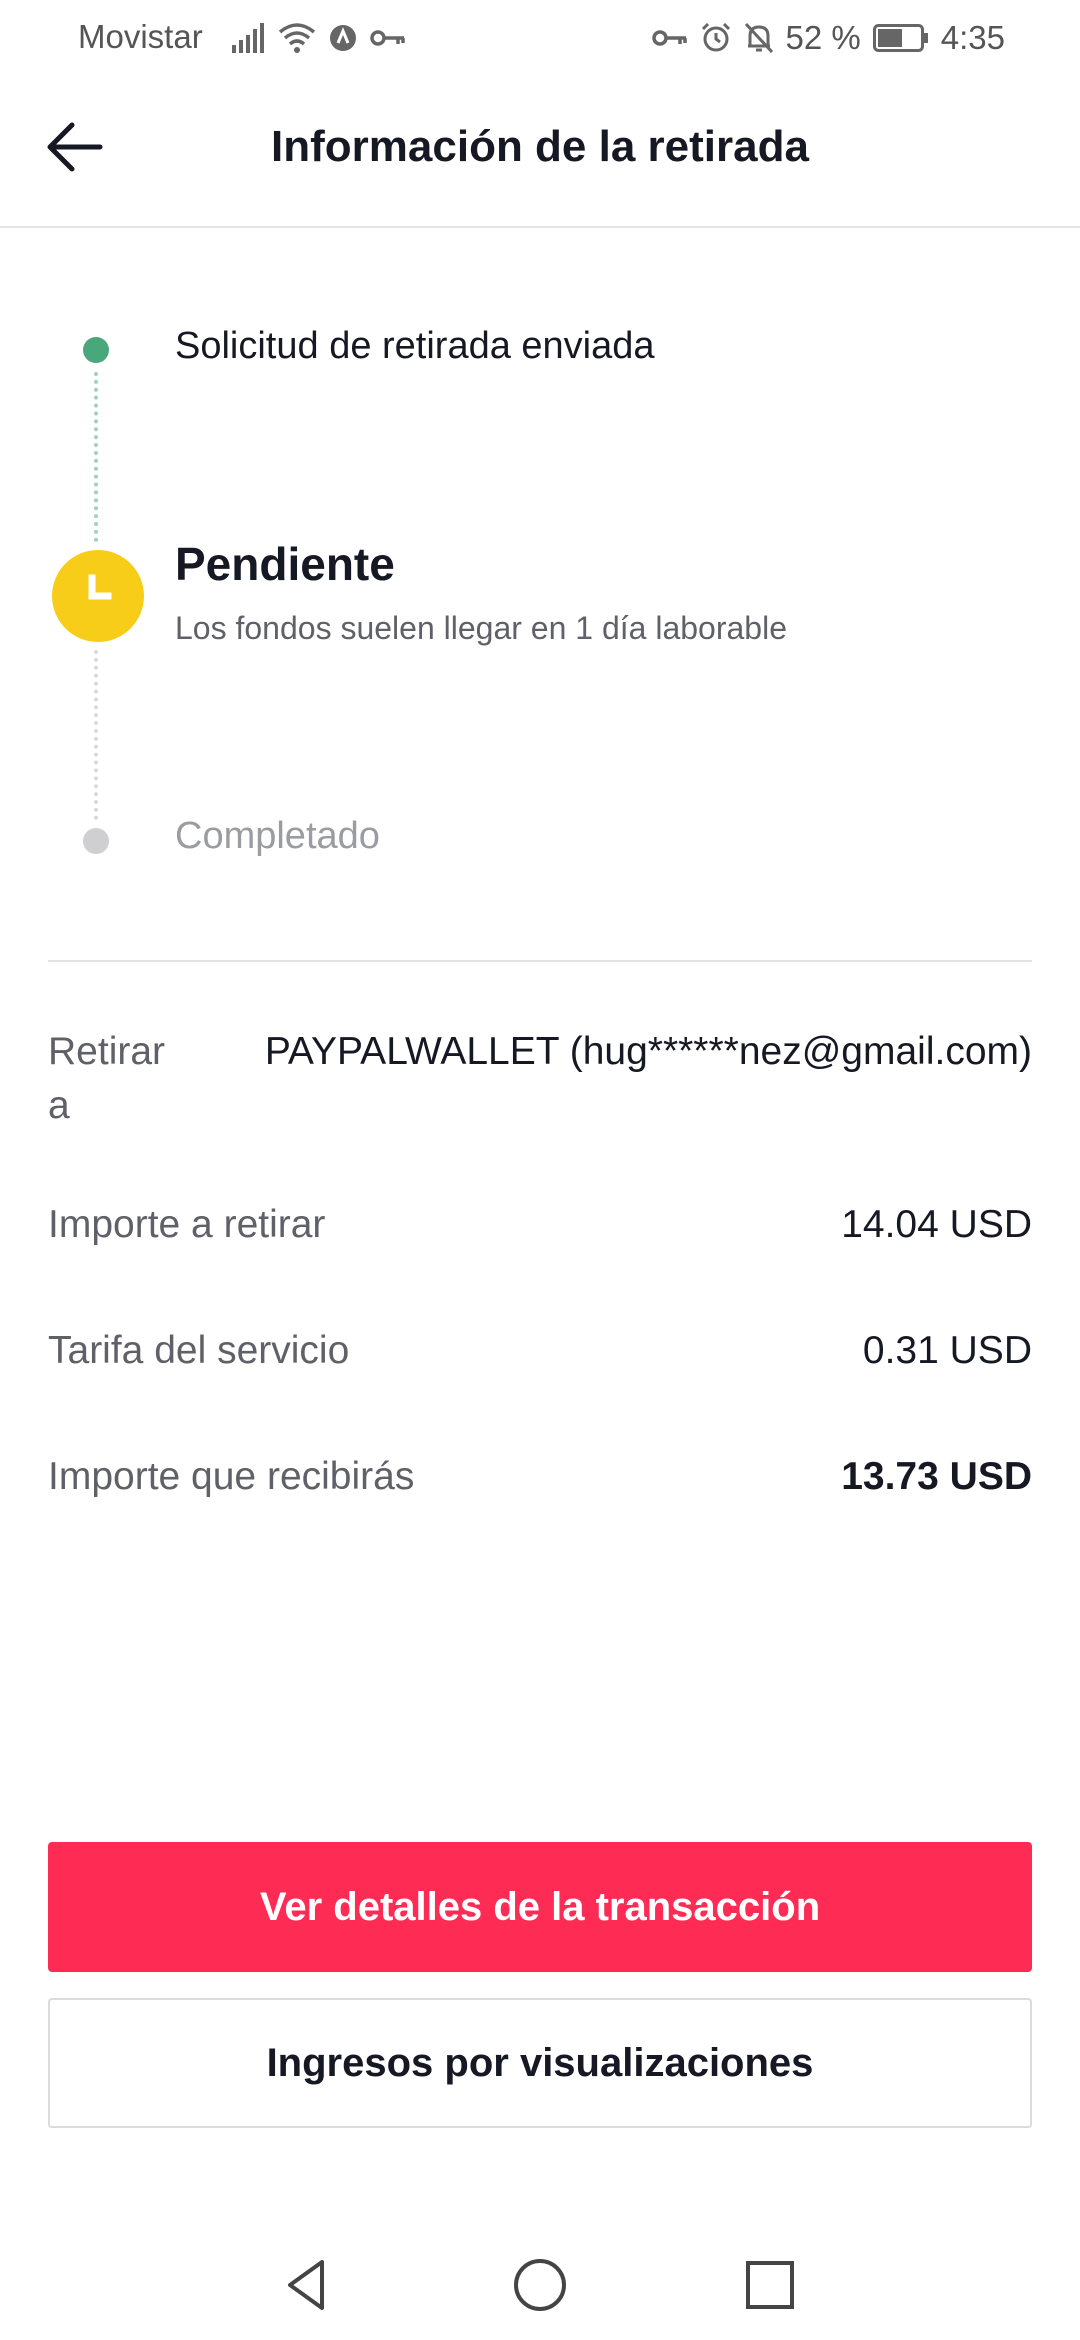 This screenshot has height=2340, width=1080. Describe the element at coordinates (343, 38) in the screenshot. I see `data-saver-icon` at that location.